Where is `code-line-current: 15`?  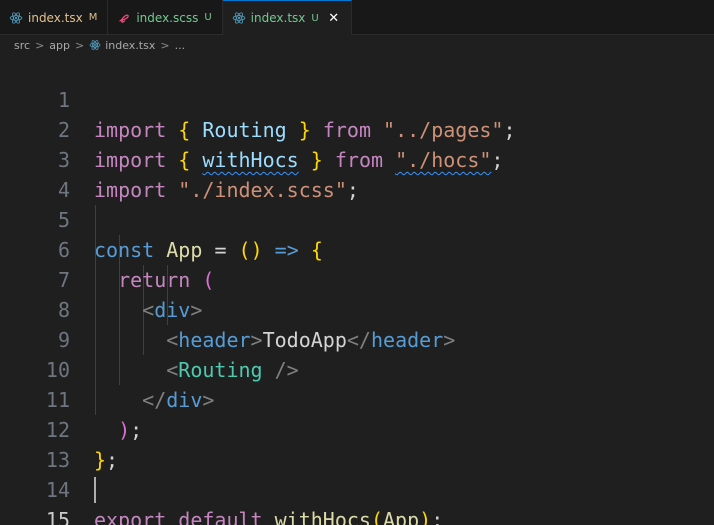 code-line-current: 15 is located at coordinates (357, 500).